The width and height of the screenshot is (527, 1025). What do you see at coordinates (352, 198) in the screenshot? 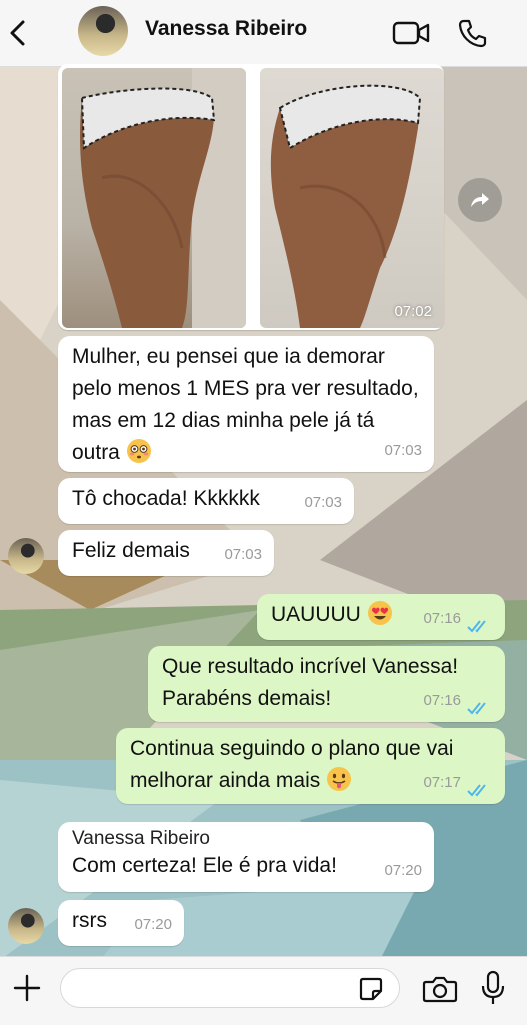
I see `photo-right` at bounding box center [352, 198].